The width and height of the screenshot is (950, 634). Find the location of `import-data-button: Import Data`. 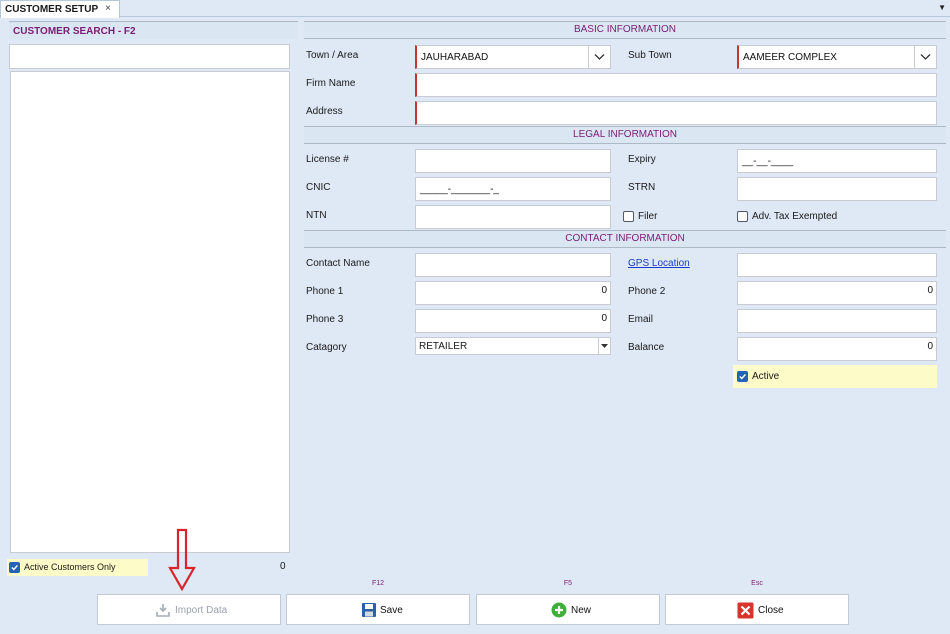

import-data-button: Import Data is located at coordinates (189, 609).